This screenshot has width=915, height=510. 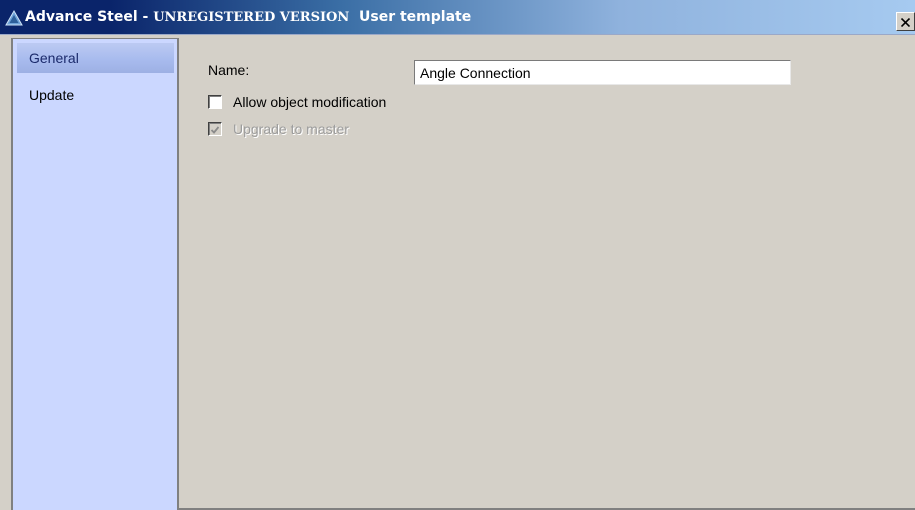 What do you see at coordinates (251, 17) in the screenshot?
I see `title-registration: UNREGISTERED VERSION` at bounding box center [251, 17].